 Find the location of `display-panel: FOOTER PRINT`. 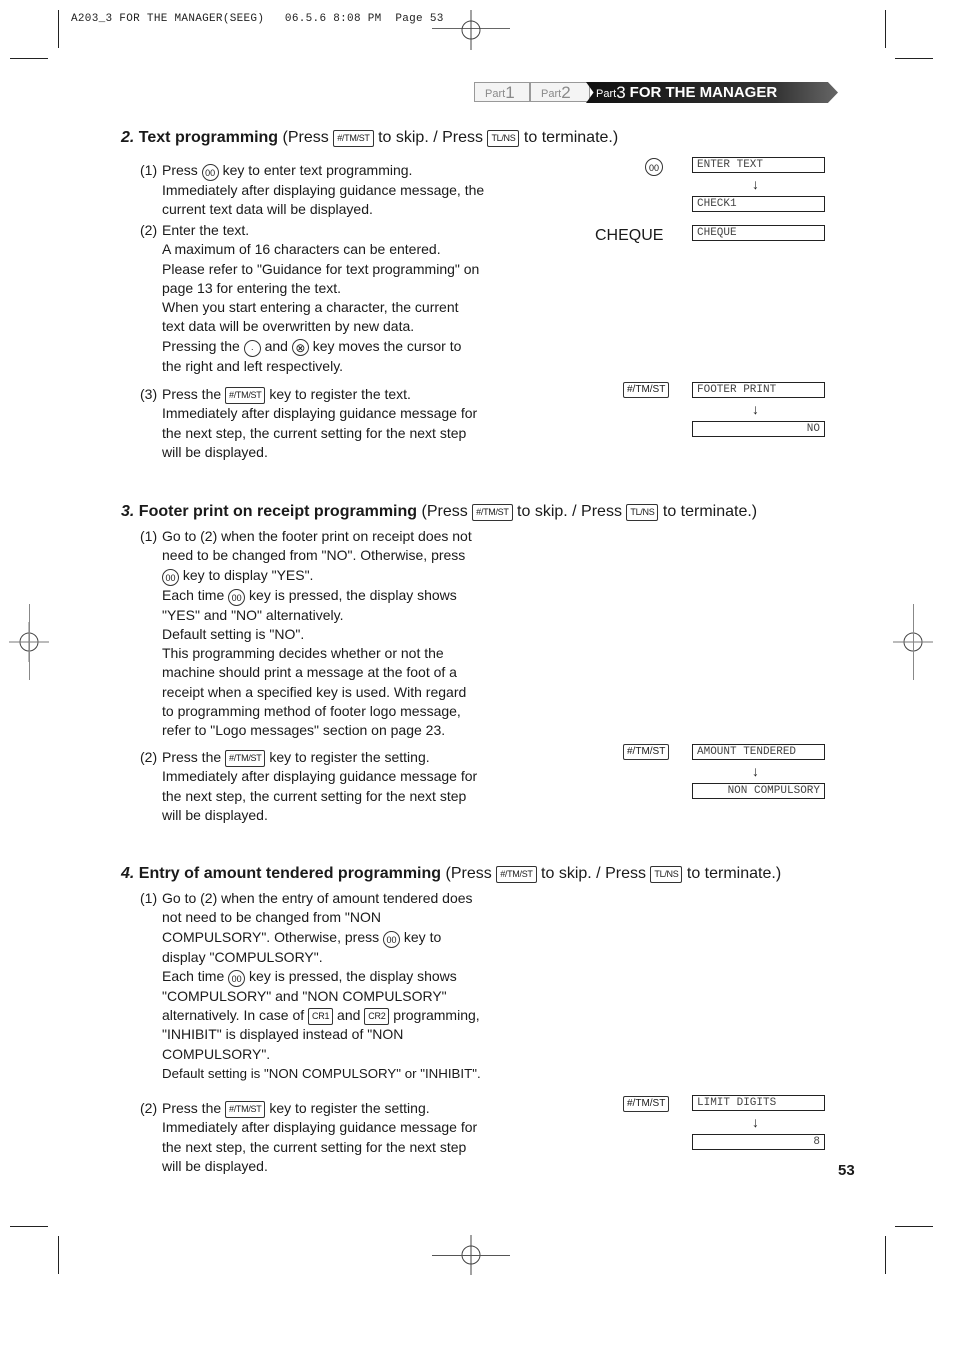

display-panel: FOOTER PRINT is located at coordinates (758, 390).